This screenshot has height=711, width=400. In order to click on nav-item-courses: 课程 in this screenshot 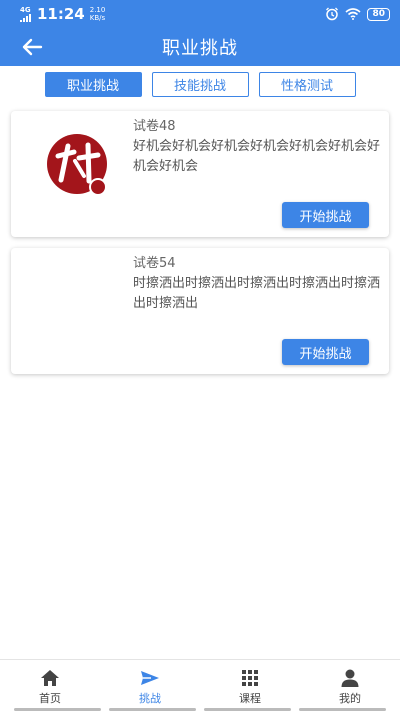, I will do `click(250, 685)`.